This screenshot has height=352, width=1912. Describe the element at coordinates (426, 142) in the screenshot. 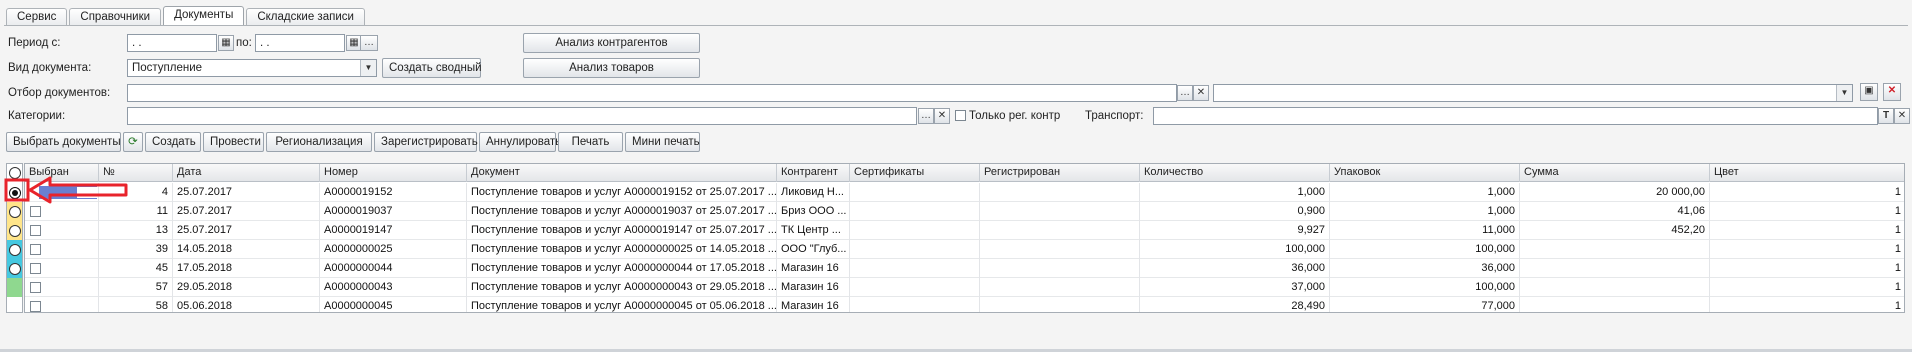

I see `register-button: Зарегистрировать` at that location.